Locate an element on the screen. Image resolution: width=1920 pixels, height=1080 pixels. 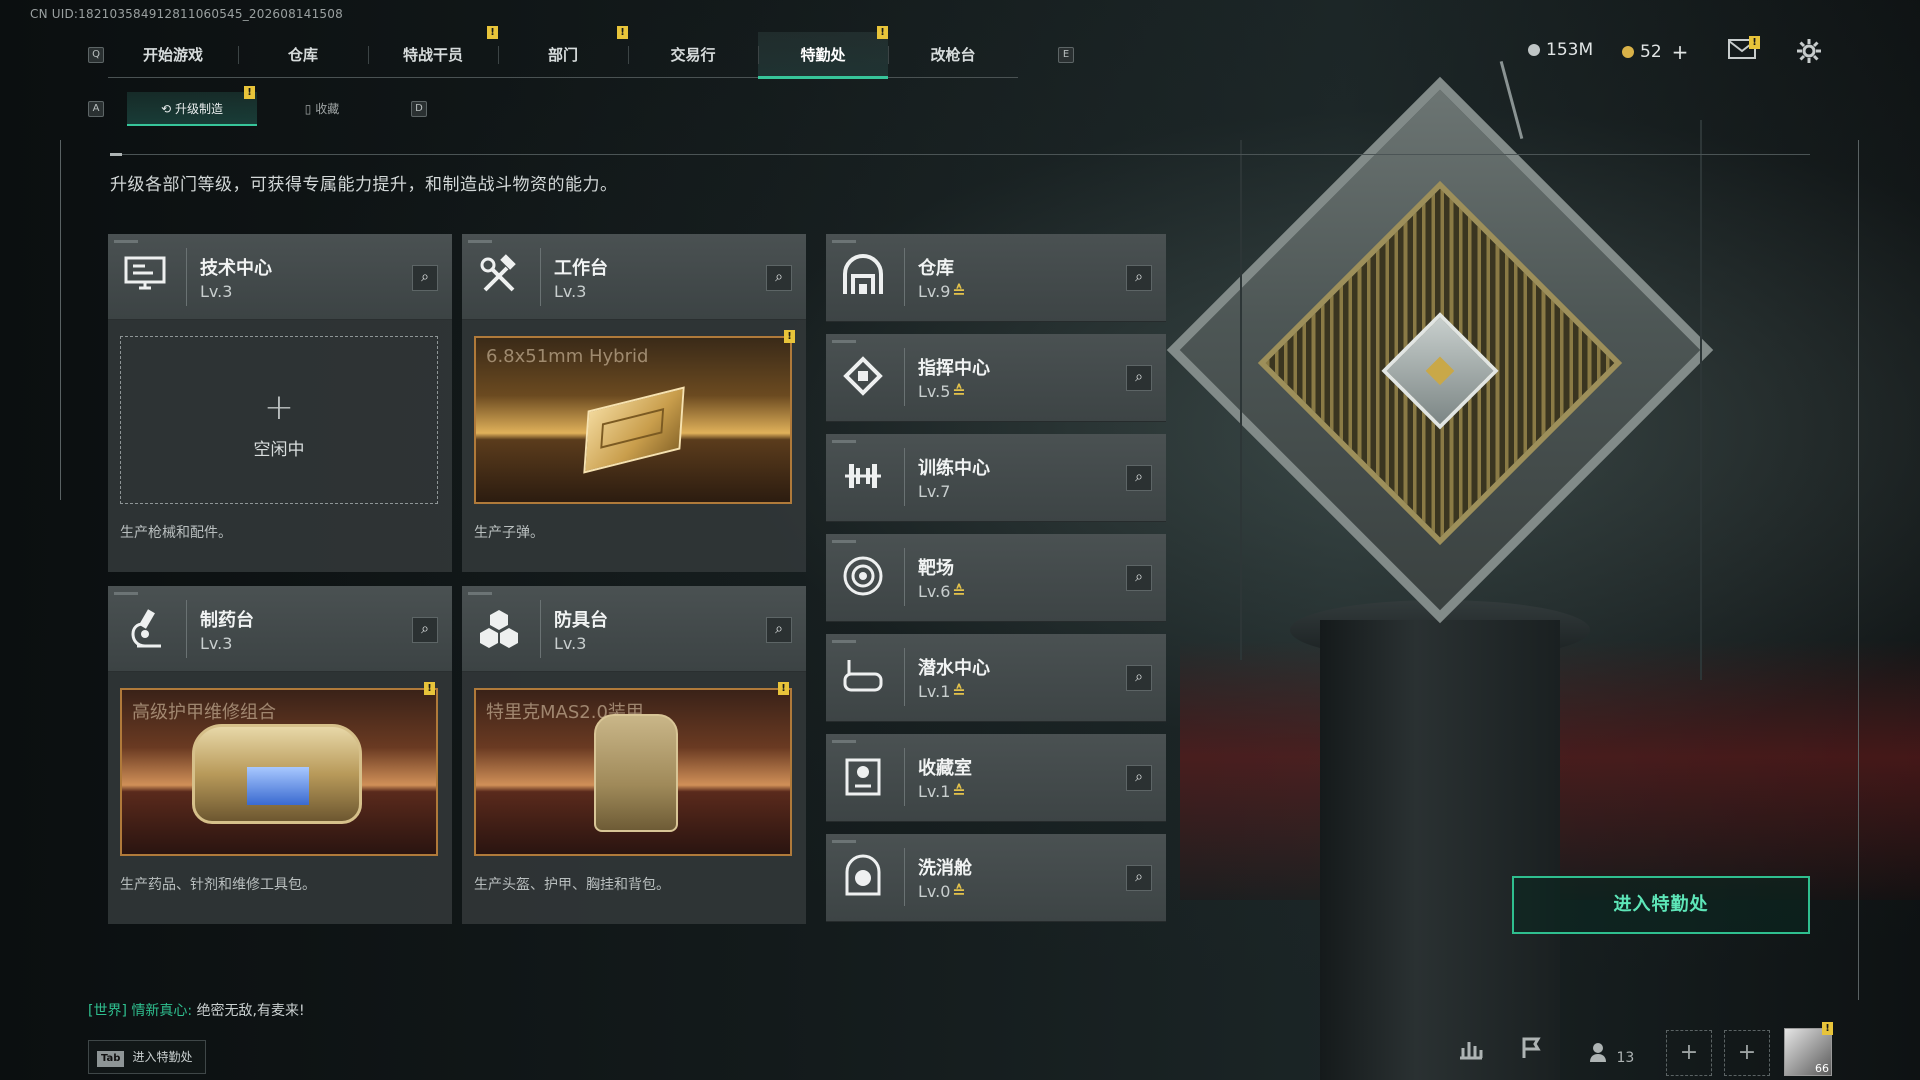
flag-icon is located at coordinates (1532, 1051).